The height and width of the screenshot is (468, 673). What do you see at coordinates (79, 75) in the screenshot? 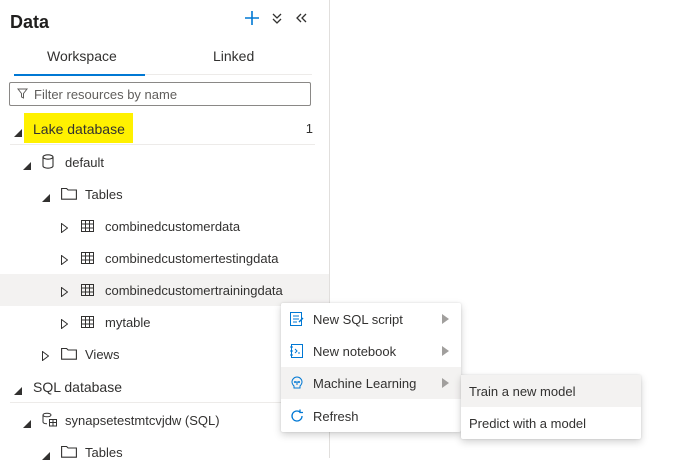
I see `active-tab-indicator` at bounding box center [79, 75].